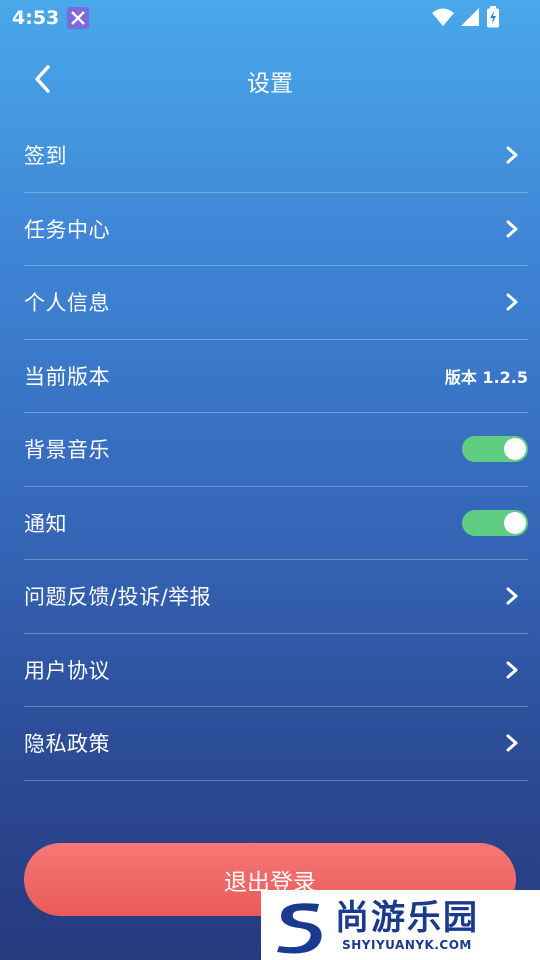  I want to click on page-title: 设置, so click(270, 84).